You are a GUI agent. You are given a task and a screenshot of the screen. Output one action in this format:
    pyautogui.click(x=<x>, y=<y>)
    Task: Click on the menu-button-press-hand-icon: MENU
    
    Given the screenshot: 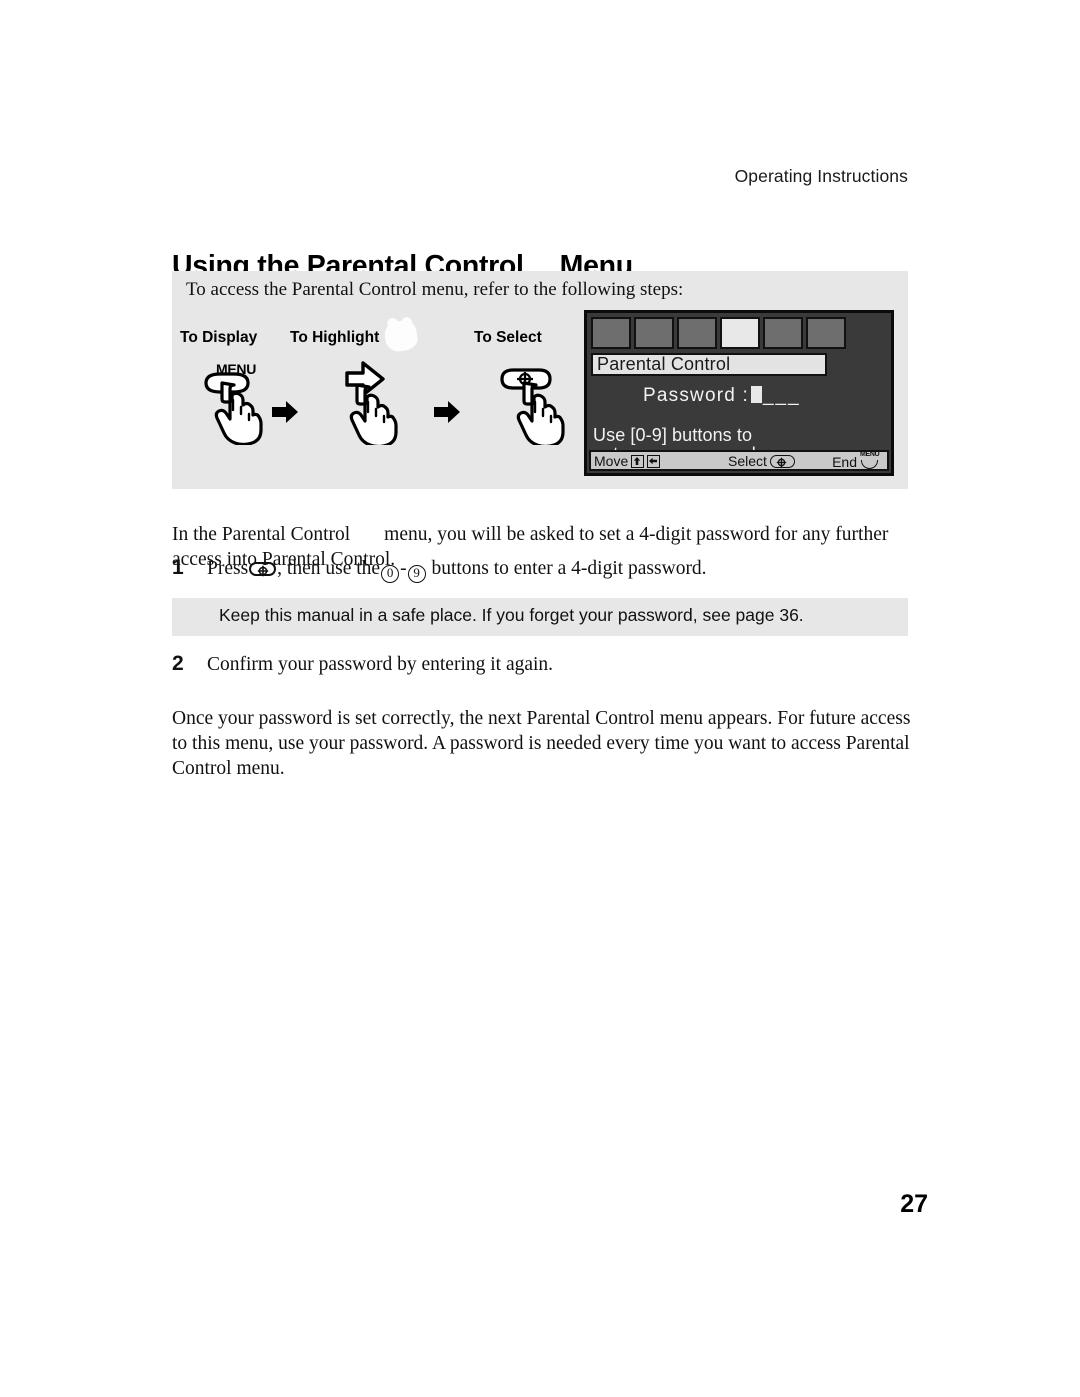 What is the action you would take?
    pyautogui.click(x=227, y=403)
    